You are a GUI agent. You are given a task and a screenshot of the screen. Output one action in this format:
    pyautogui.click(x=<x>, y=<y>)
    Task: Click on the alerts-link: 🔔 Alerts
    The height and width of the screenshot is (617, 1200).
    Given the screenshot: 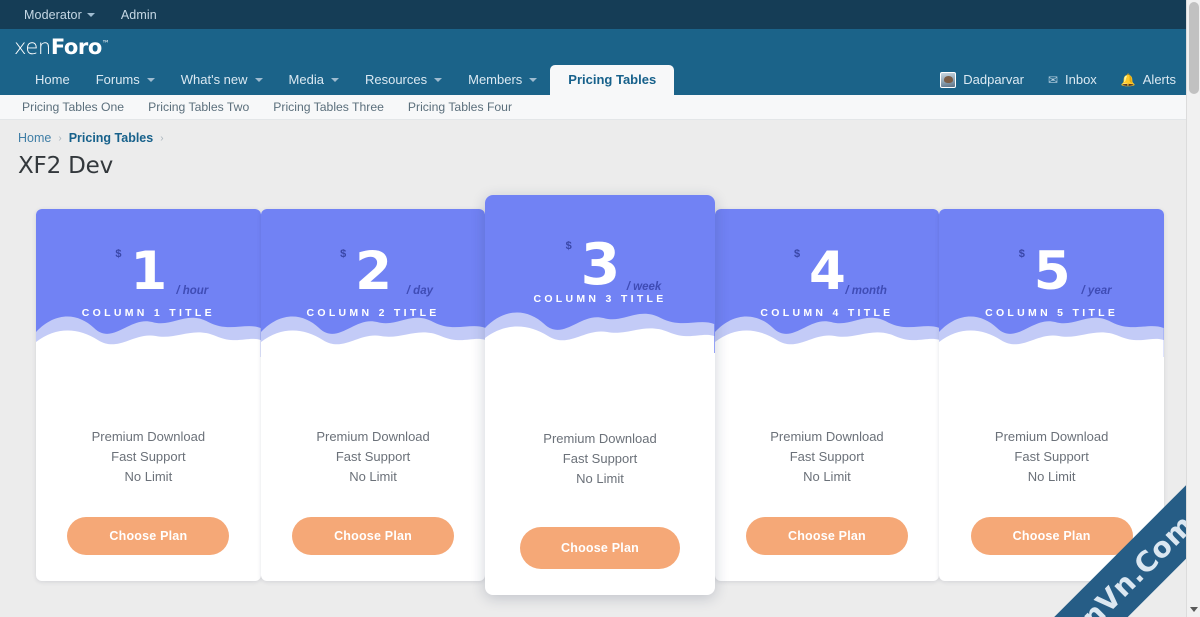 What is the action you would take?
    pyautogui.click(x=1148, y=80)
    